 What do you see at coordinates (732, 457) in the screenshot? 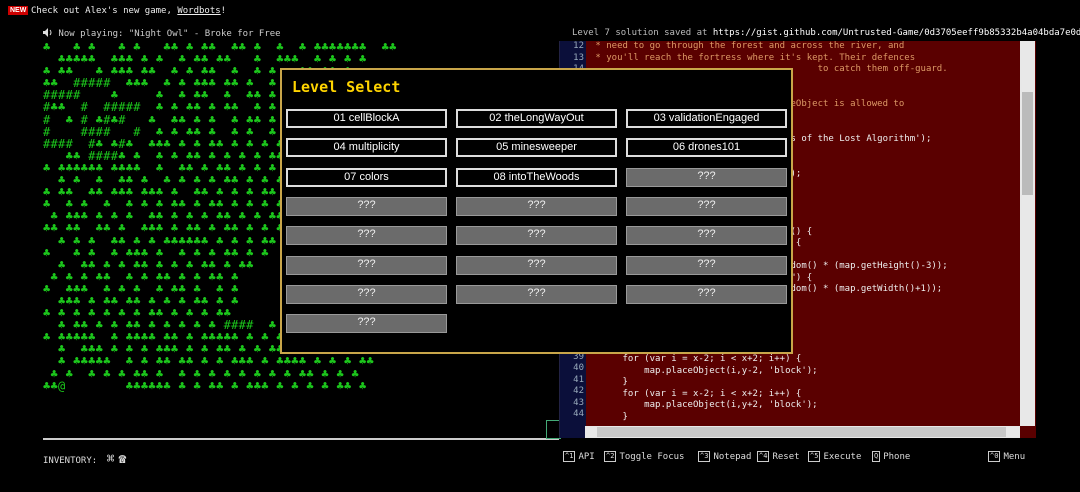
I see `toolbar-button-label: Notepad` at bounding box center [732, 457].